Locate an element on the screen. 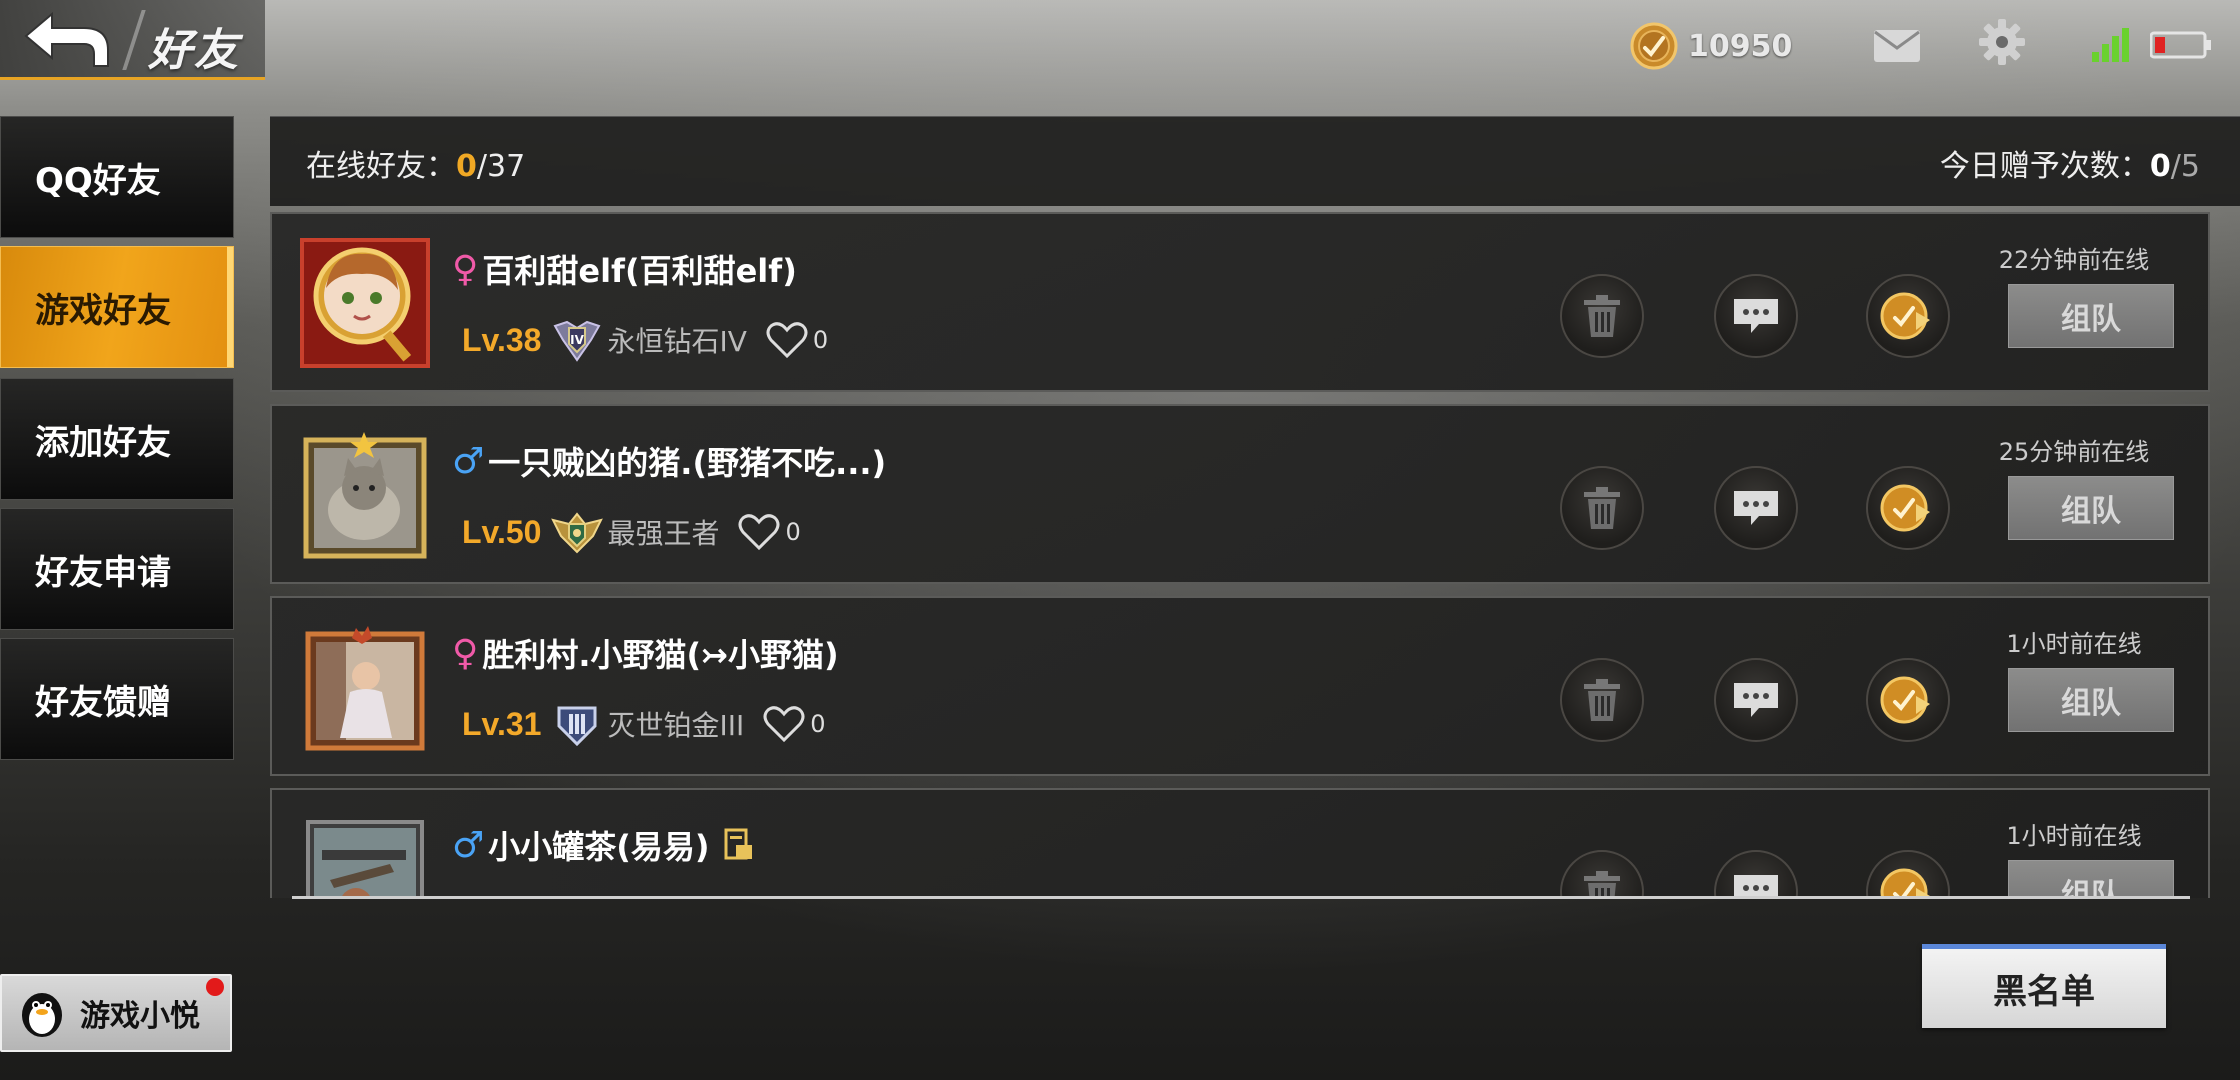 Image resolution: width=2240 pixels, height=1080 pixels. last-online-time: 22分钟前在线 is located at coordinates (2074, 260).